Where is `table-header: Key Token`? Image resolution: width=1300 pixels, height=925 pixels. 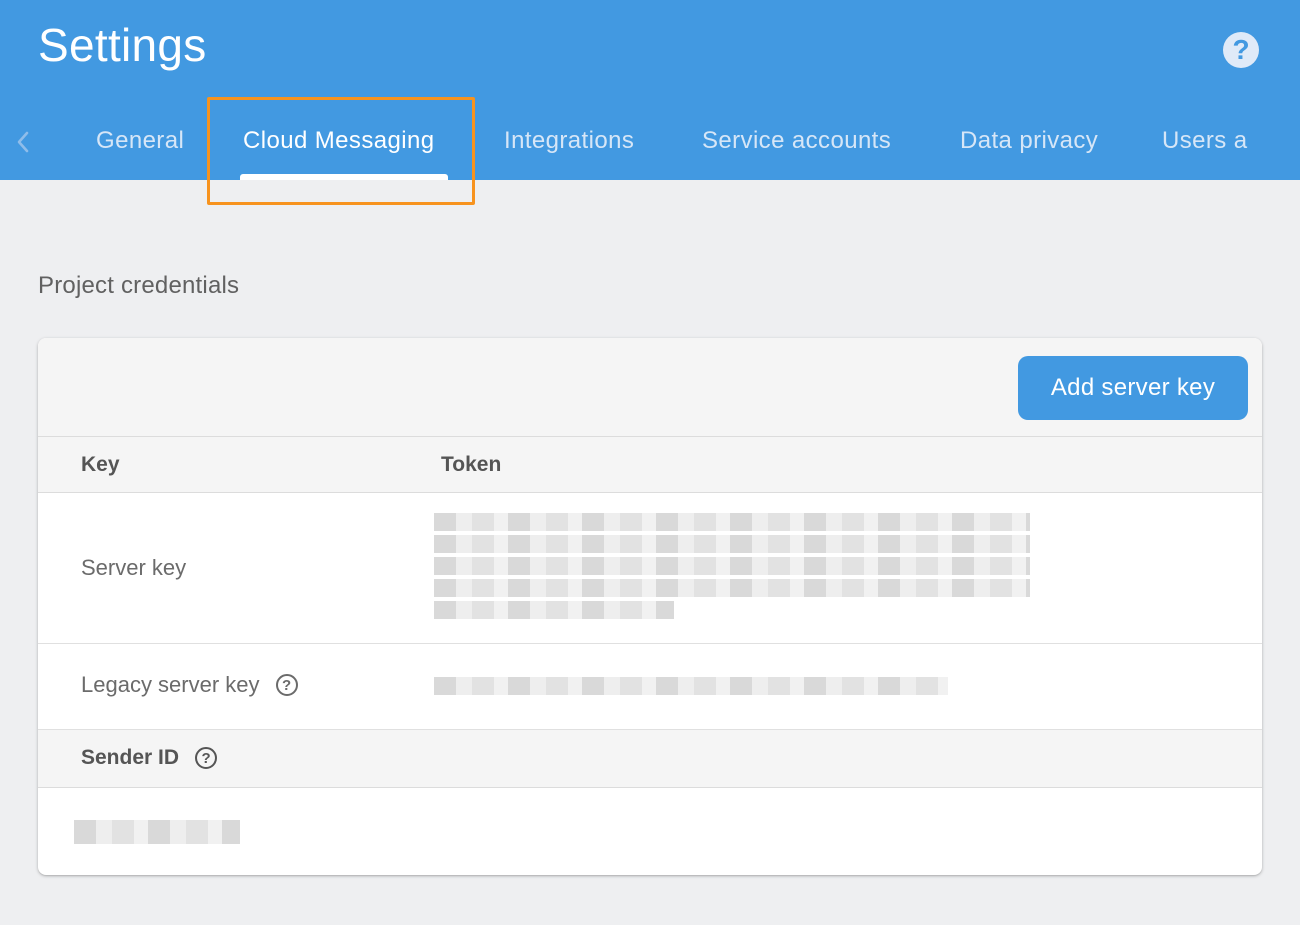 table-header: Key Token is located at coordinates (650, 465).